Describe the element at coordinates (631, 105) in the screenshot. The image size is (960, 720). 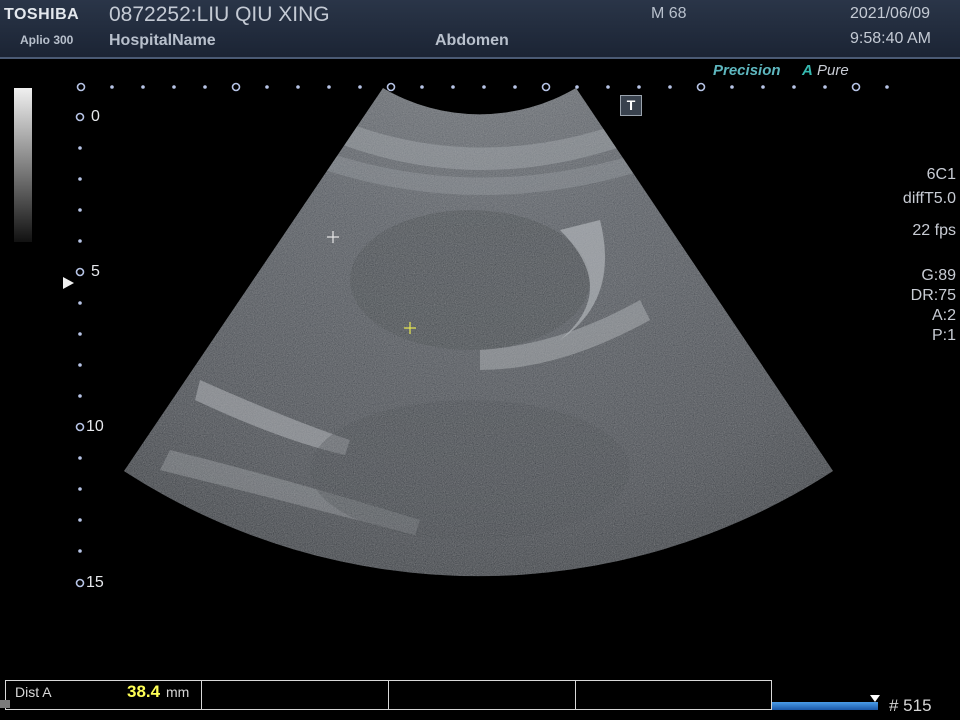
I see `probe-orientation-marker: T` at that location.